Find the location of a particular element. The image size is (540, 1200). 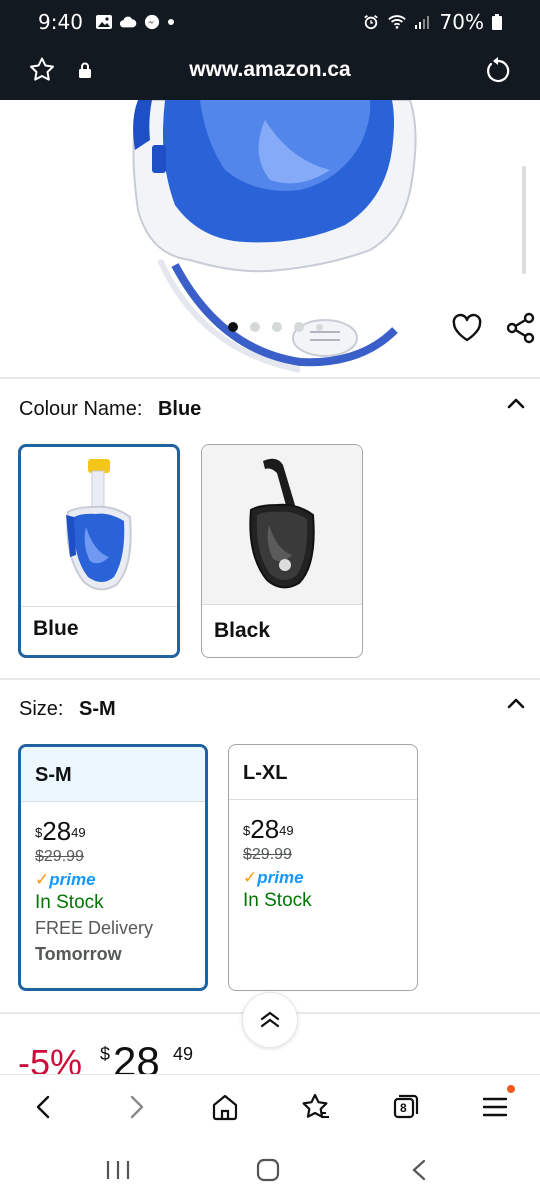

colour-option-label: Black is located at coordinates (242, 630).